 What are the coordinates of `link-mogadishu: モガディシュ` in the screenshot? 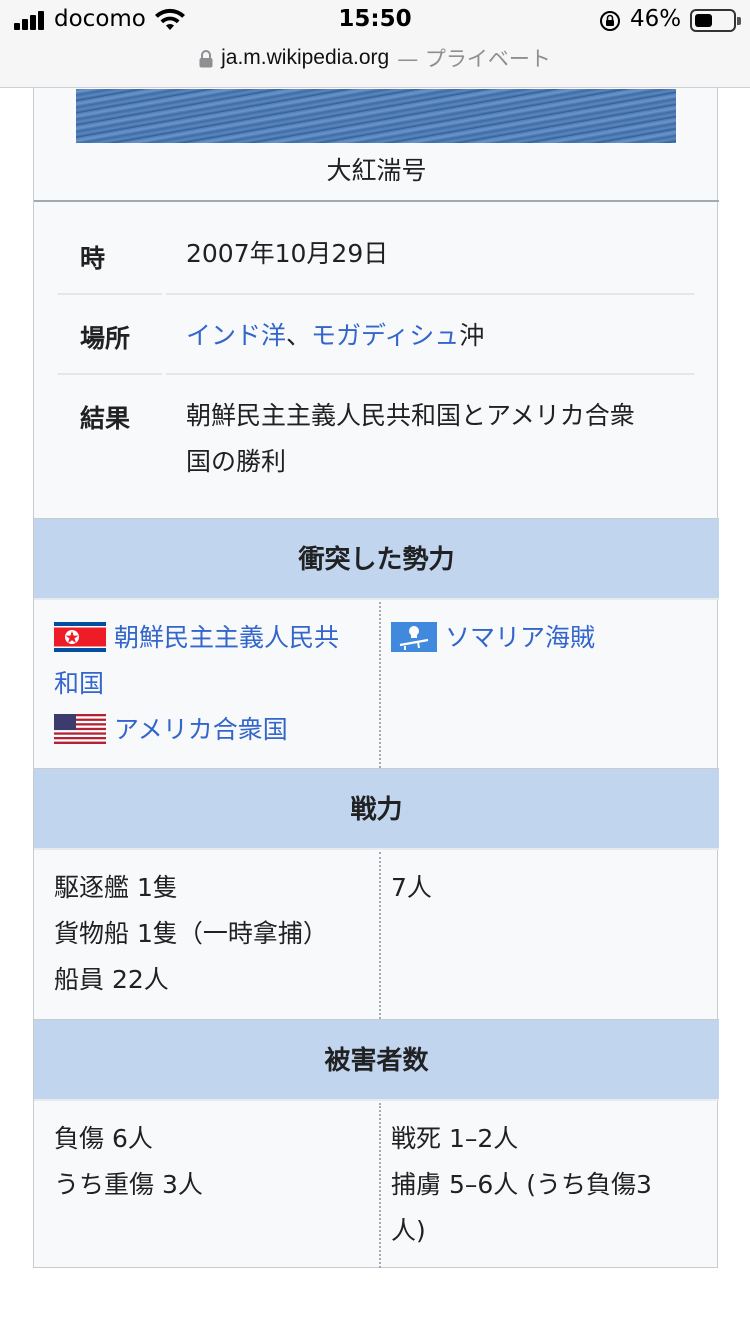 It's located at (385, 335).